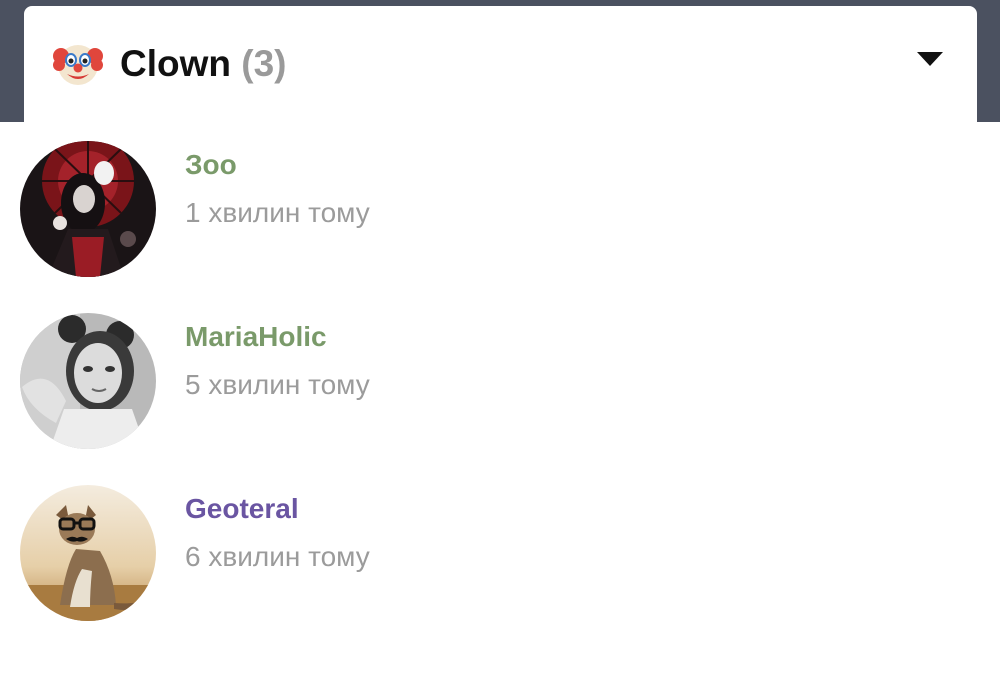 The height and width of the screenshot is (675, 1000). I want to click on collapse-toggle-button, so click(930, 59).